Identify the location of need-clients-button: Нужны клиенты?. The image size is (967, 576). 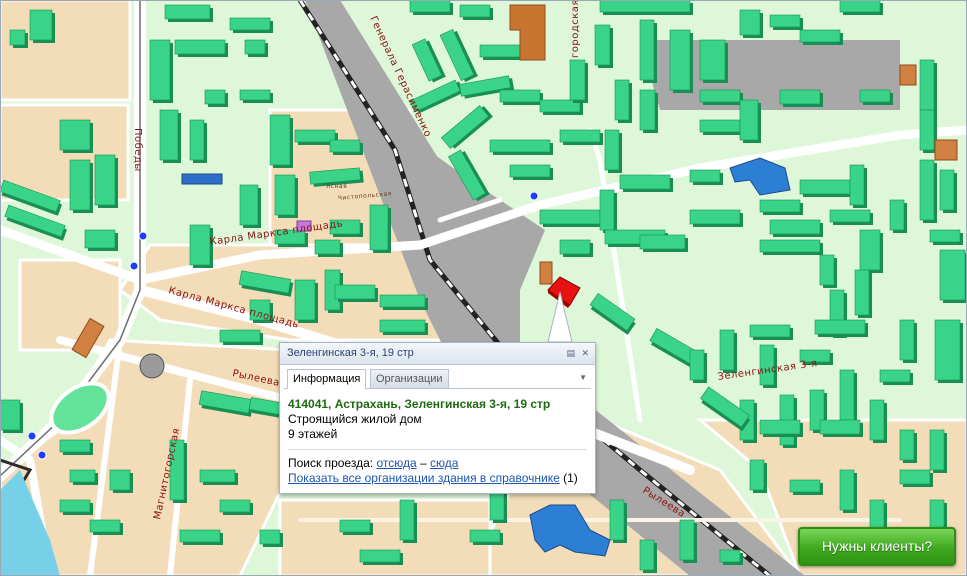
(877, 546).